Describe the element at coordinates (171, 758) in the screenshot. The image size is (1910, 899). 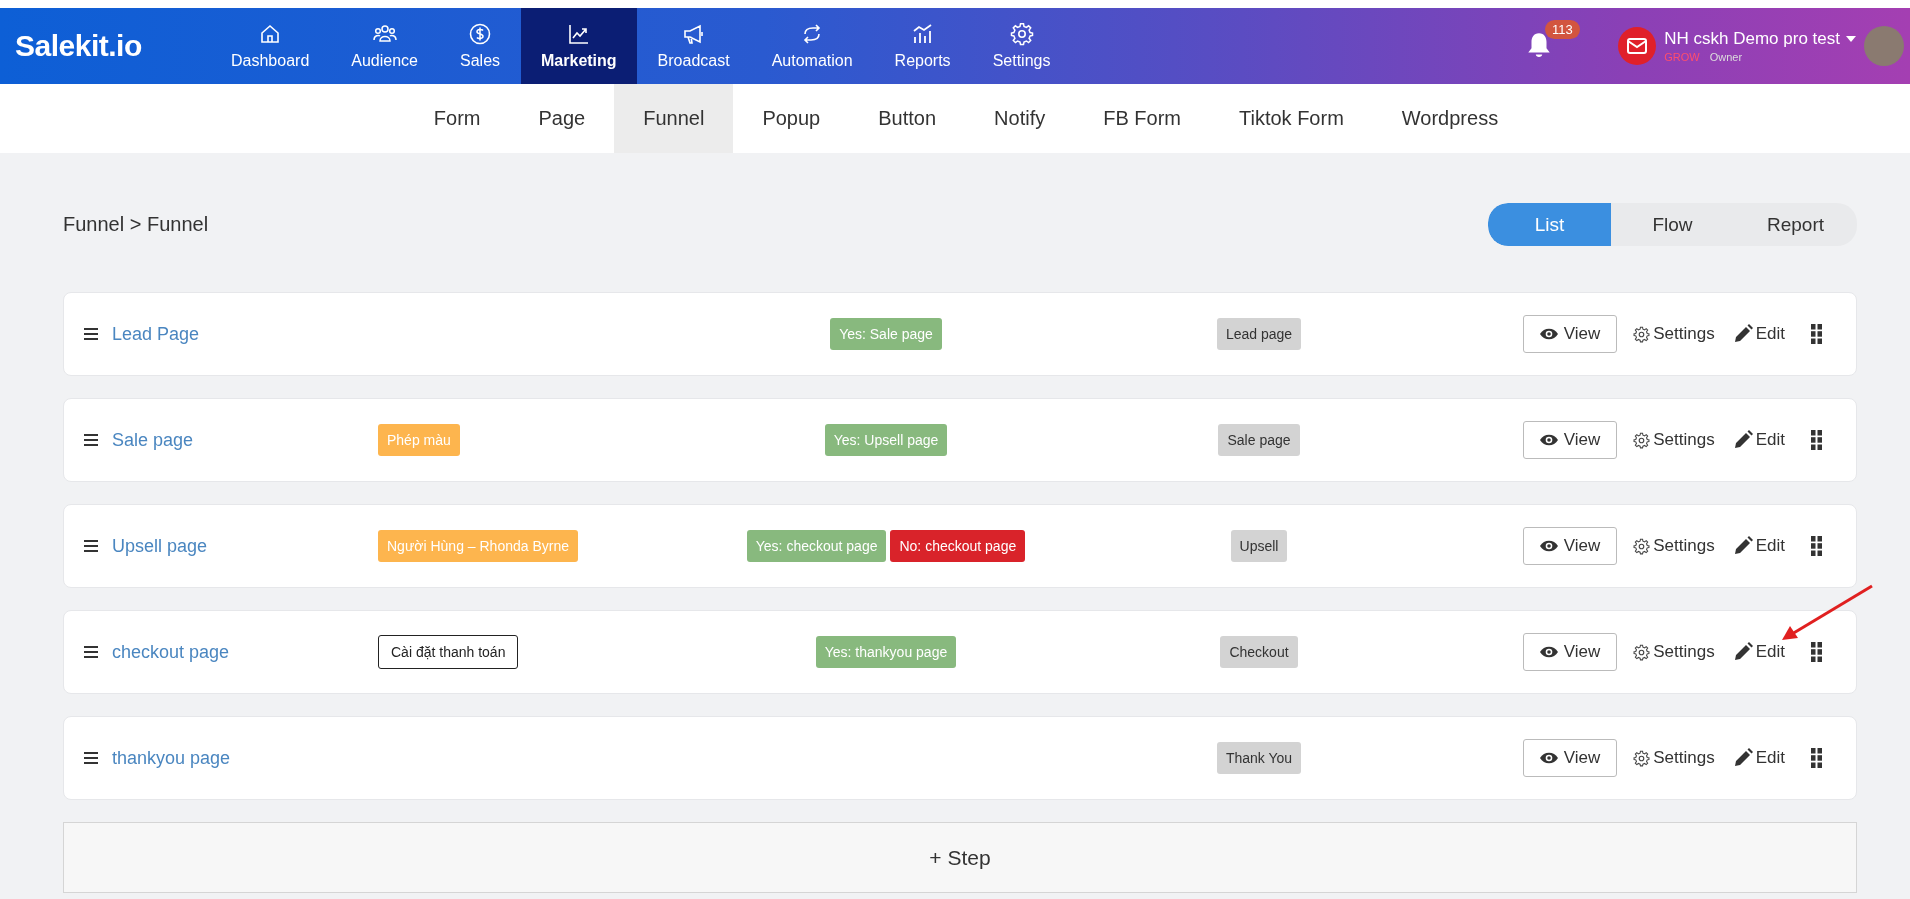
I see `step-name-link: thankyou page` at that location.